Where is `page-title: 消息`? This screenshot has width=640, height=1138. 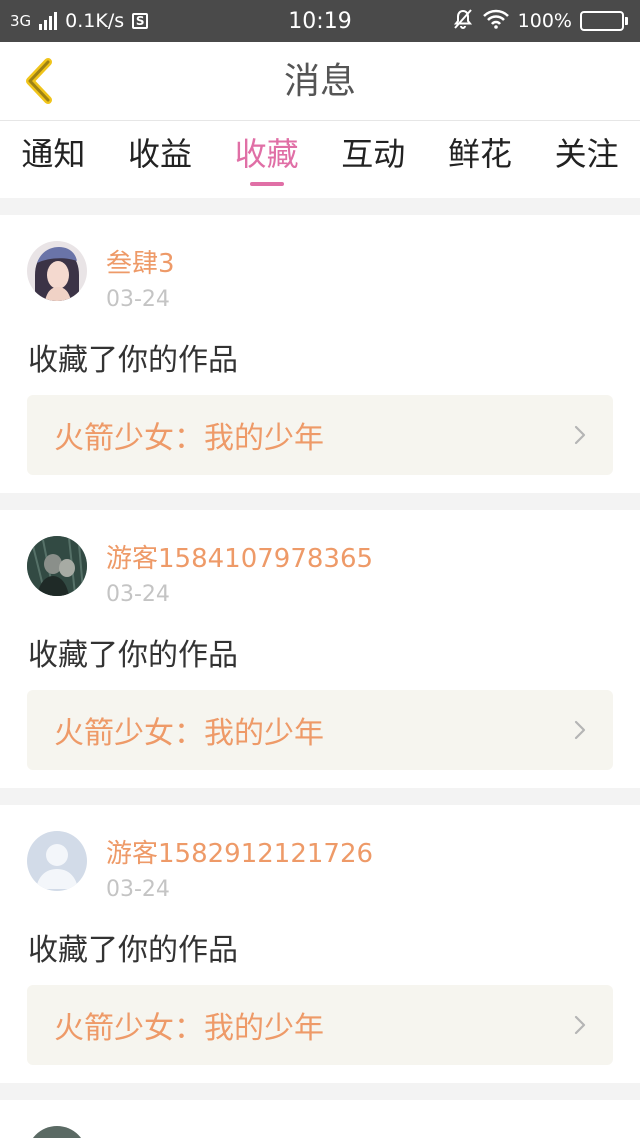
page-title: 消息 is located at coordinates (319, 81).